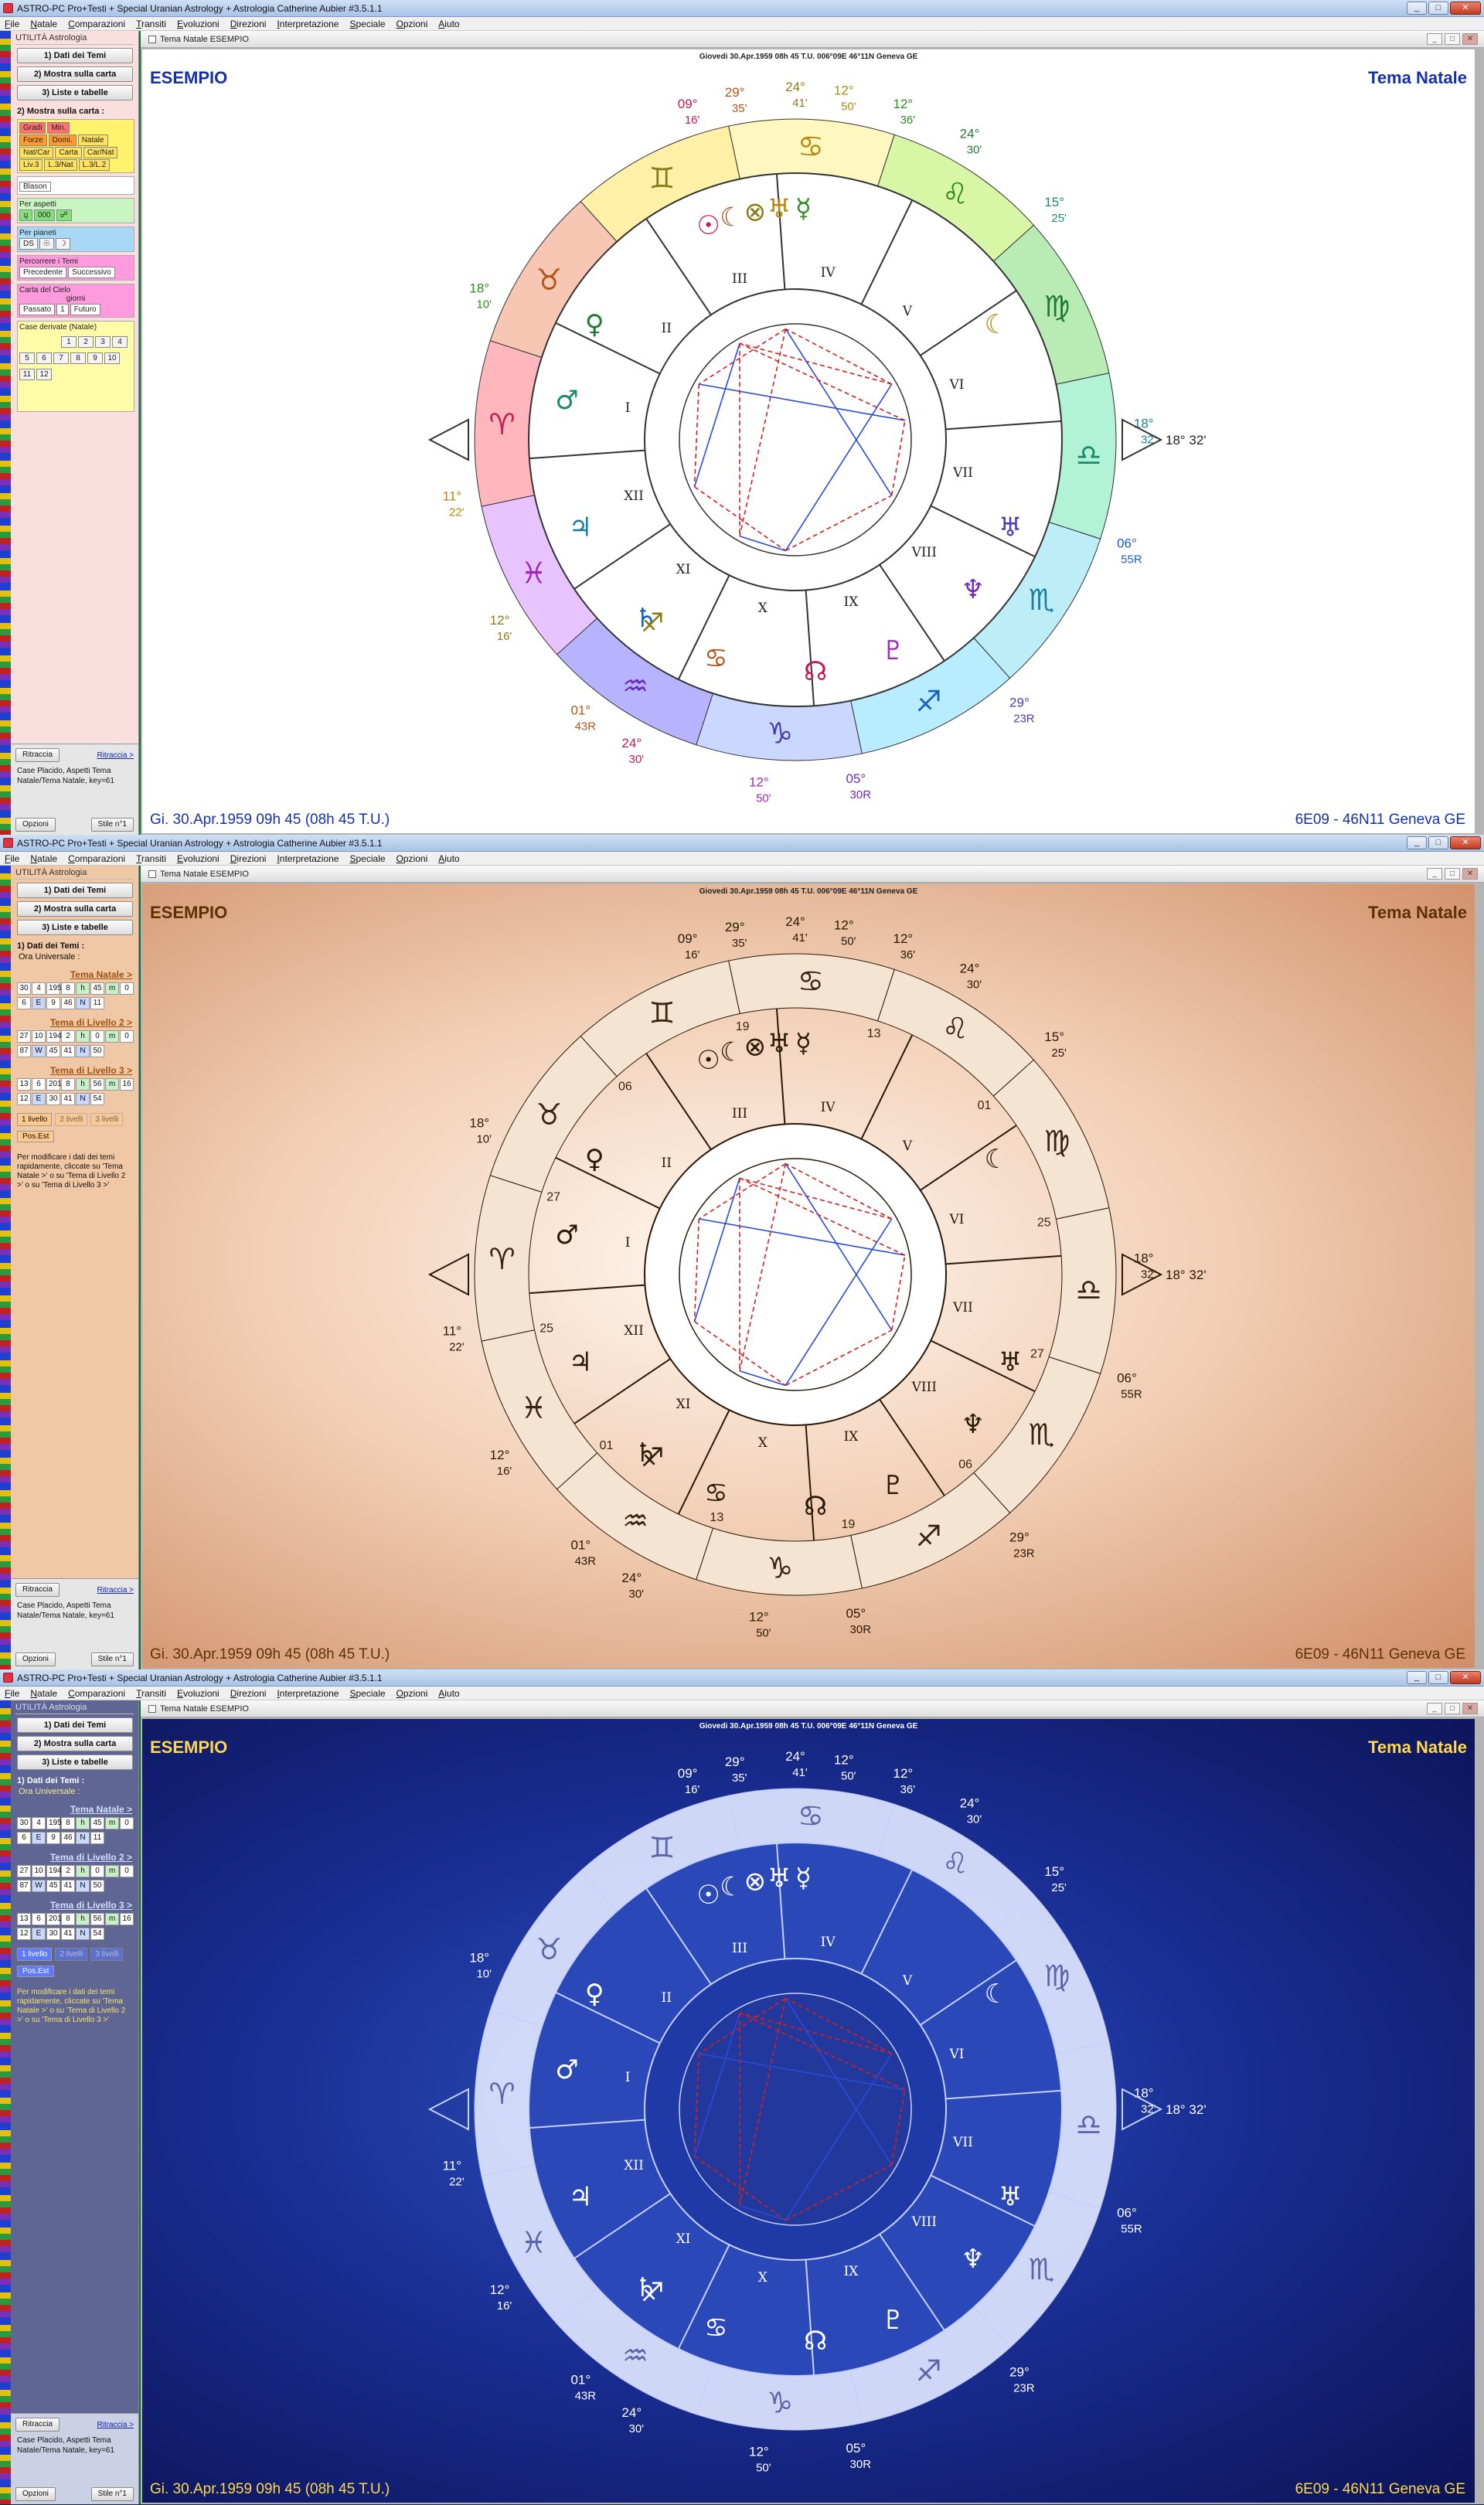  I want to click on sun-button: ☉, so click(46, 244).